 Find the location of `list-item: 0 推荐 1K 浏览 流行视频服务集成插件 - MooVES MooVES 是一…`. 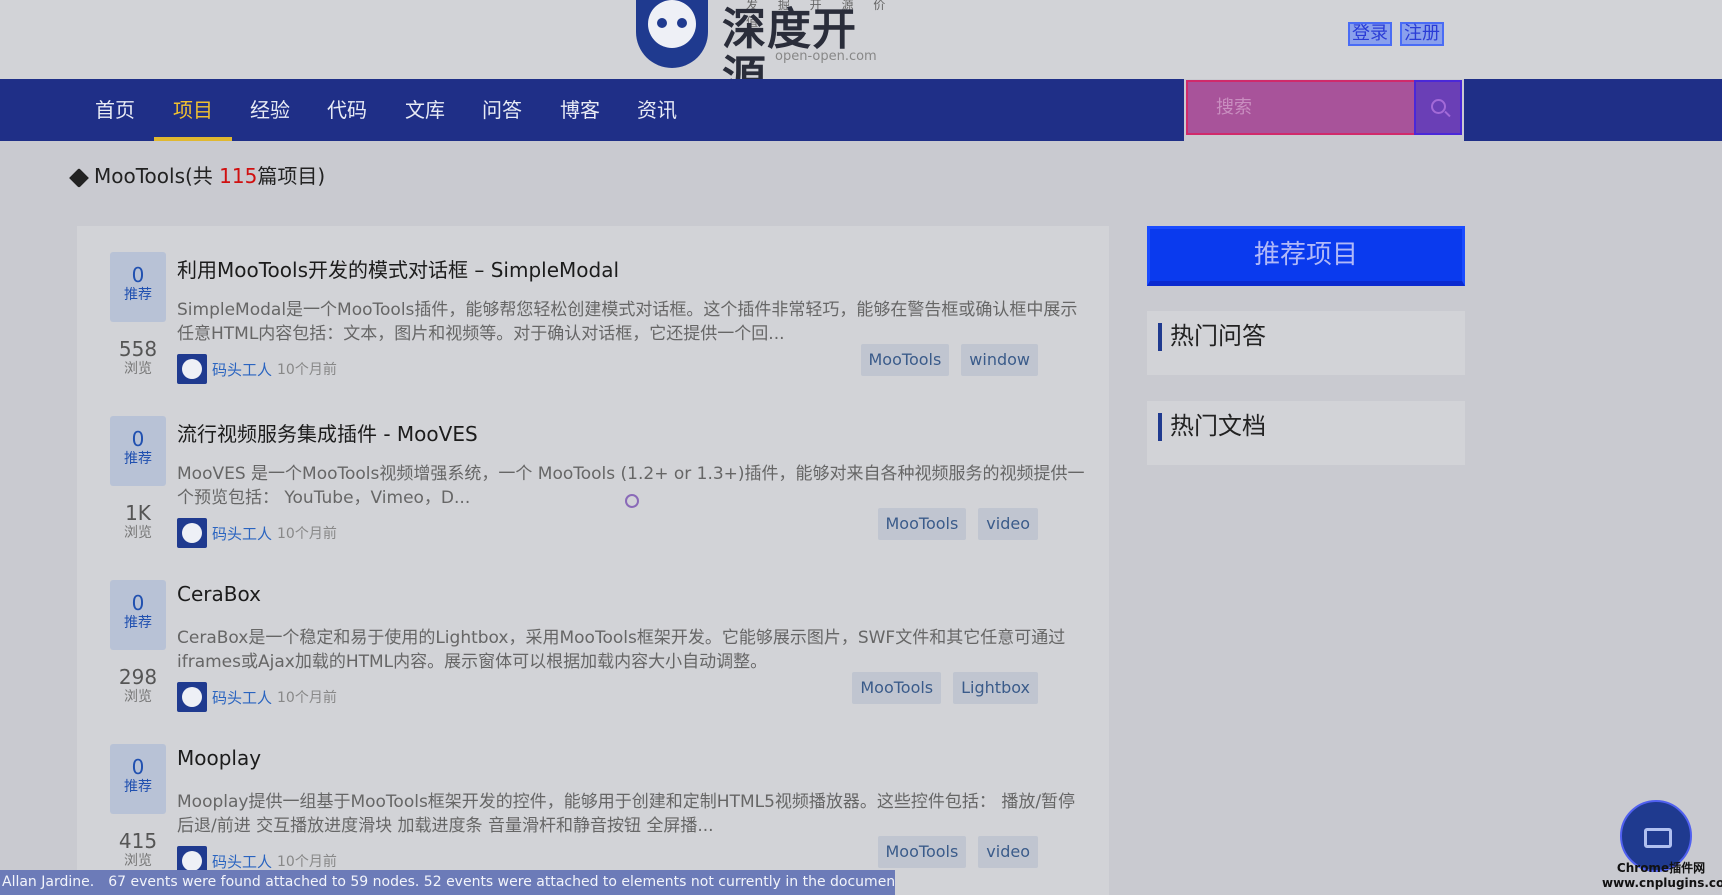

list-item: 0 推荐 1K 浏览 流行视频服务集成插件 - MooVES MooVES 是一… is located at coordinates (597, 472).